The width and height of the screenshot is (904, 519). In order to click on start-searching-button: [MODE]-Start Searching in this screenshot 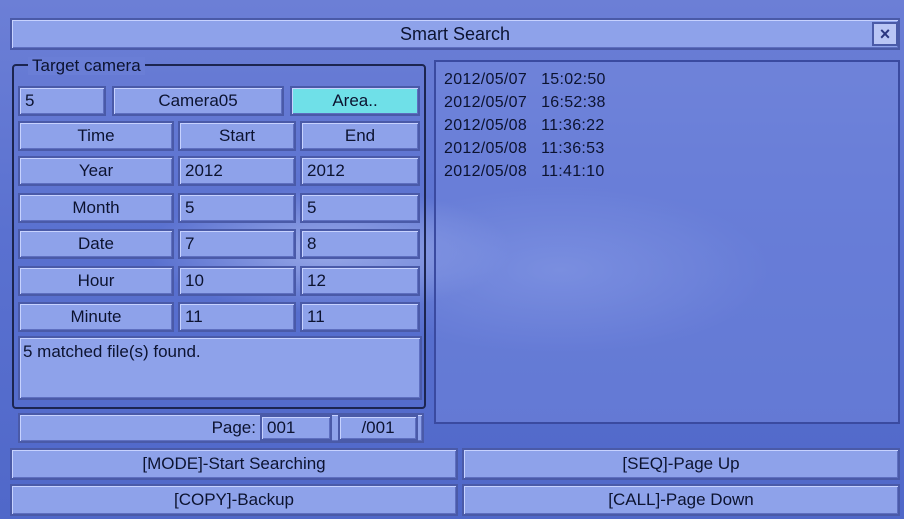, I will do `click(234, 464)`.